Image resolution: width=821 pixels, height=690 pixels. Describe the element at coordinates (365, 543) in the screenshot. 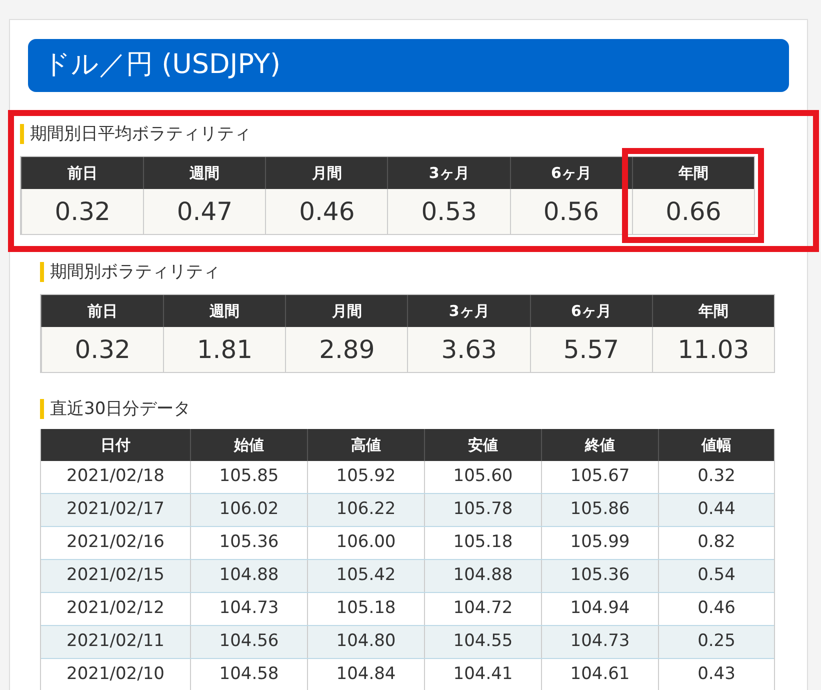

I see `table-cell: 106.00` at that location.